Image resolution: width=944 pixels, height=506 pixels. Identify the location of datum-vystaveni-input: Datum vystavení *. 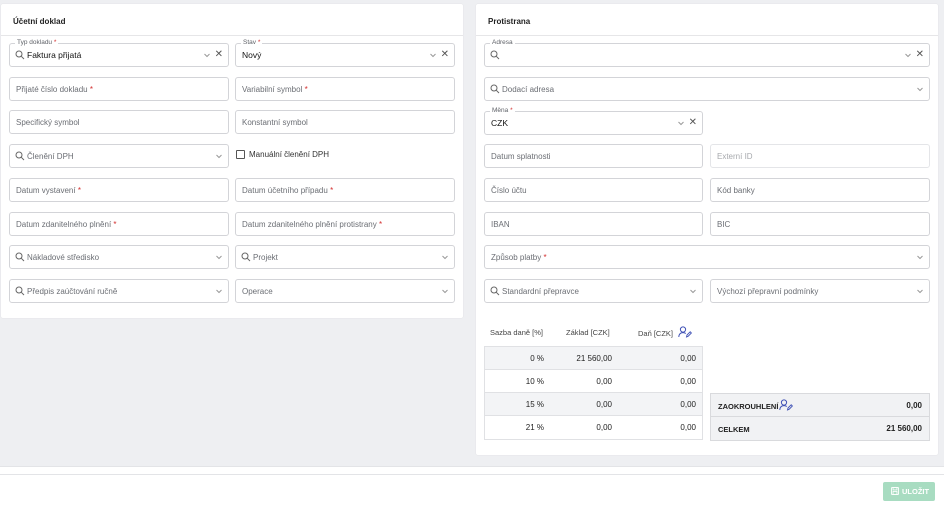
(119, 190).